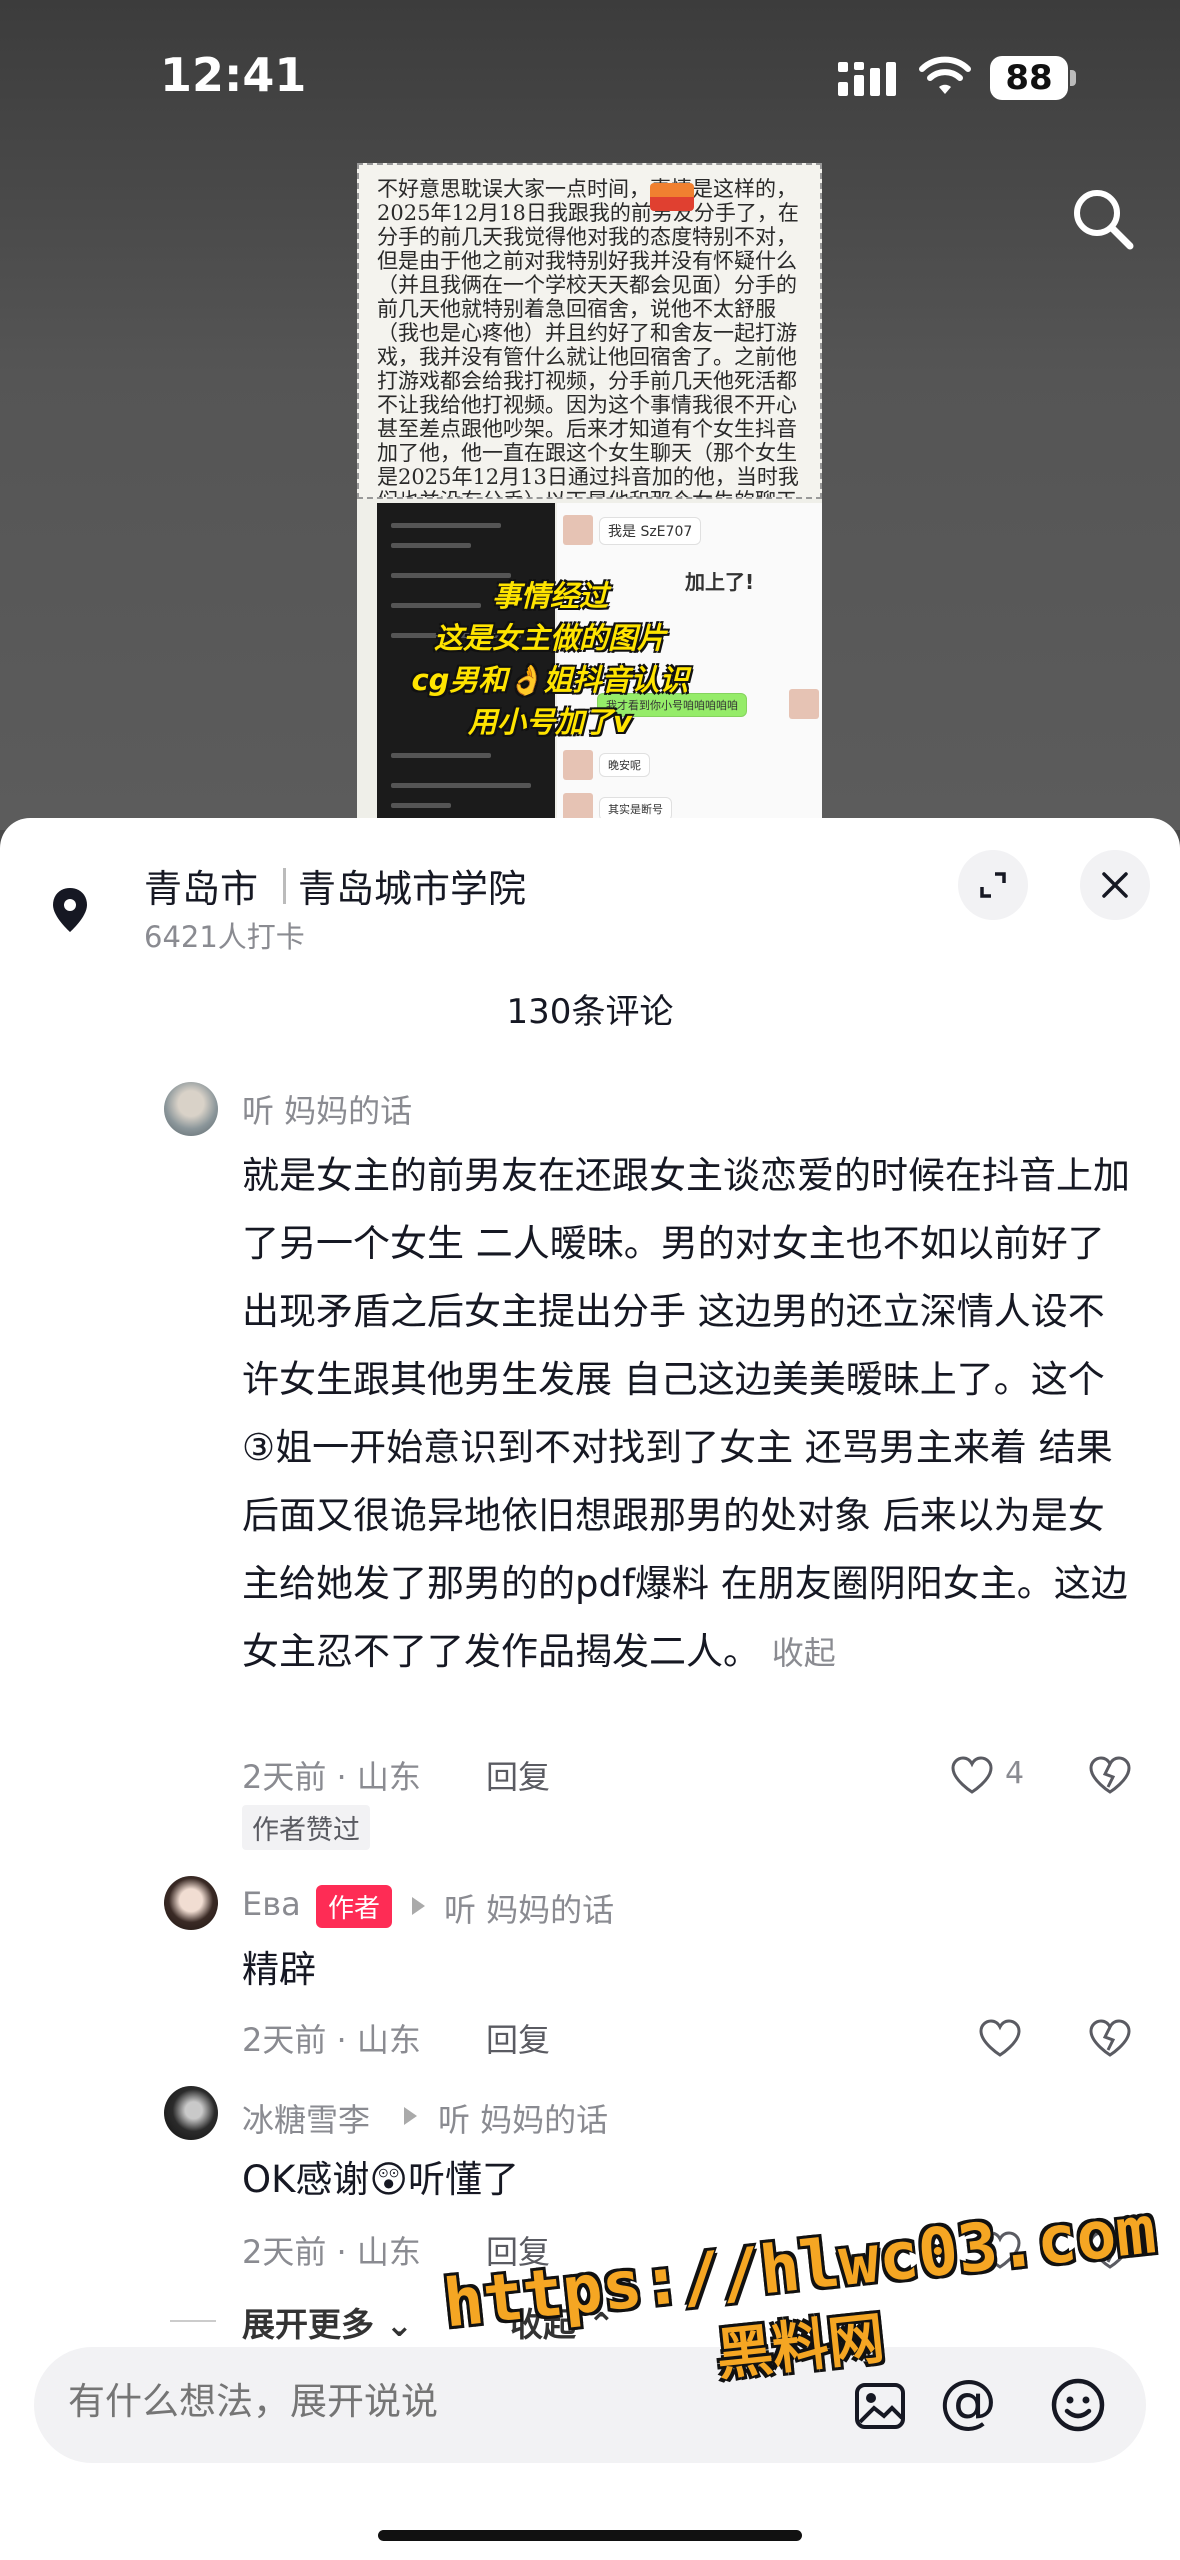  What do you see at coordinates (306, 1827) in the screenshot?
I see `author-liked-badge: 作者赞过` at bounding box center [306, 1827].